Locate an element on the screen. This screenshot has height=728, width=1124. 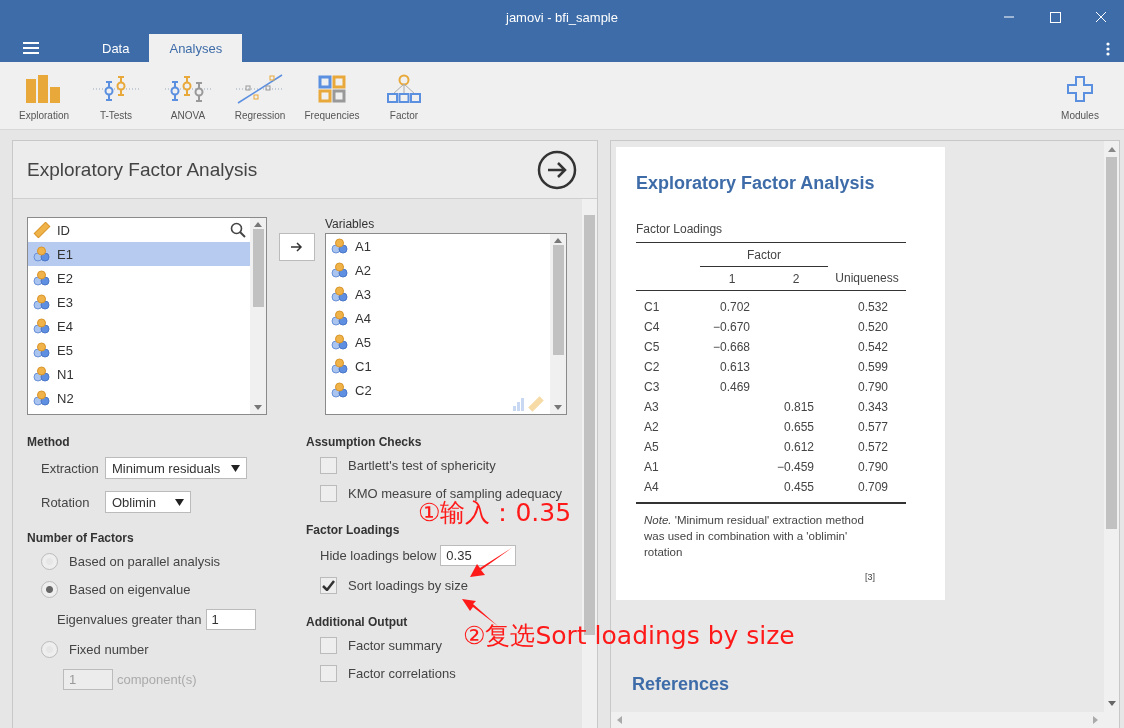
section-heading: Assumption Checks is located at coordinates (364, 442).